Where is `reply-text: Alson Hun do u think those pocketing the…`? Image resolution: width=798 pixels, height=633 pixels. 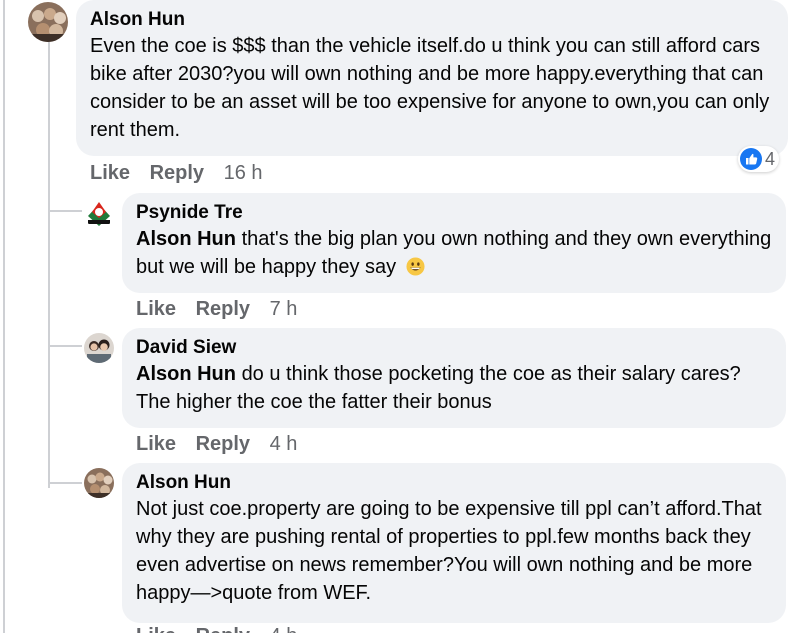
reply-text: Alson Hun do u think those pocketing the… is located at coordinates (454, 388).